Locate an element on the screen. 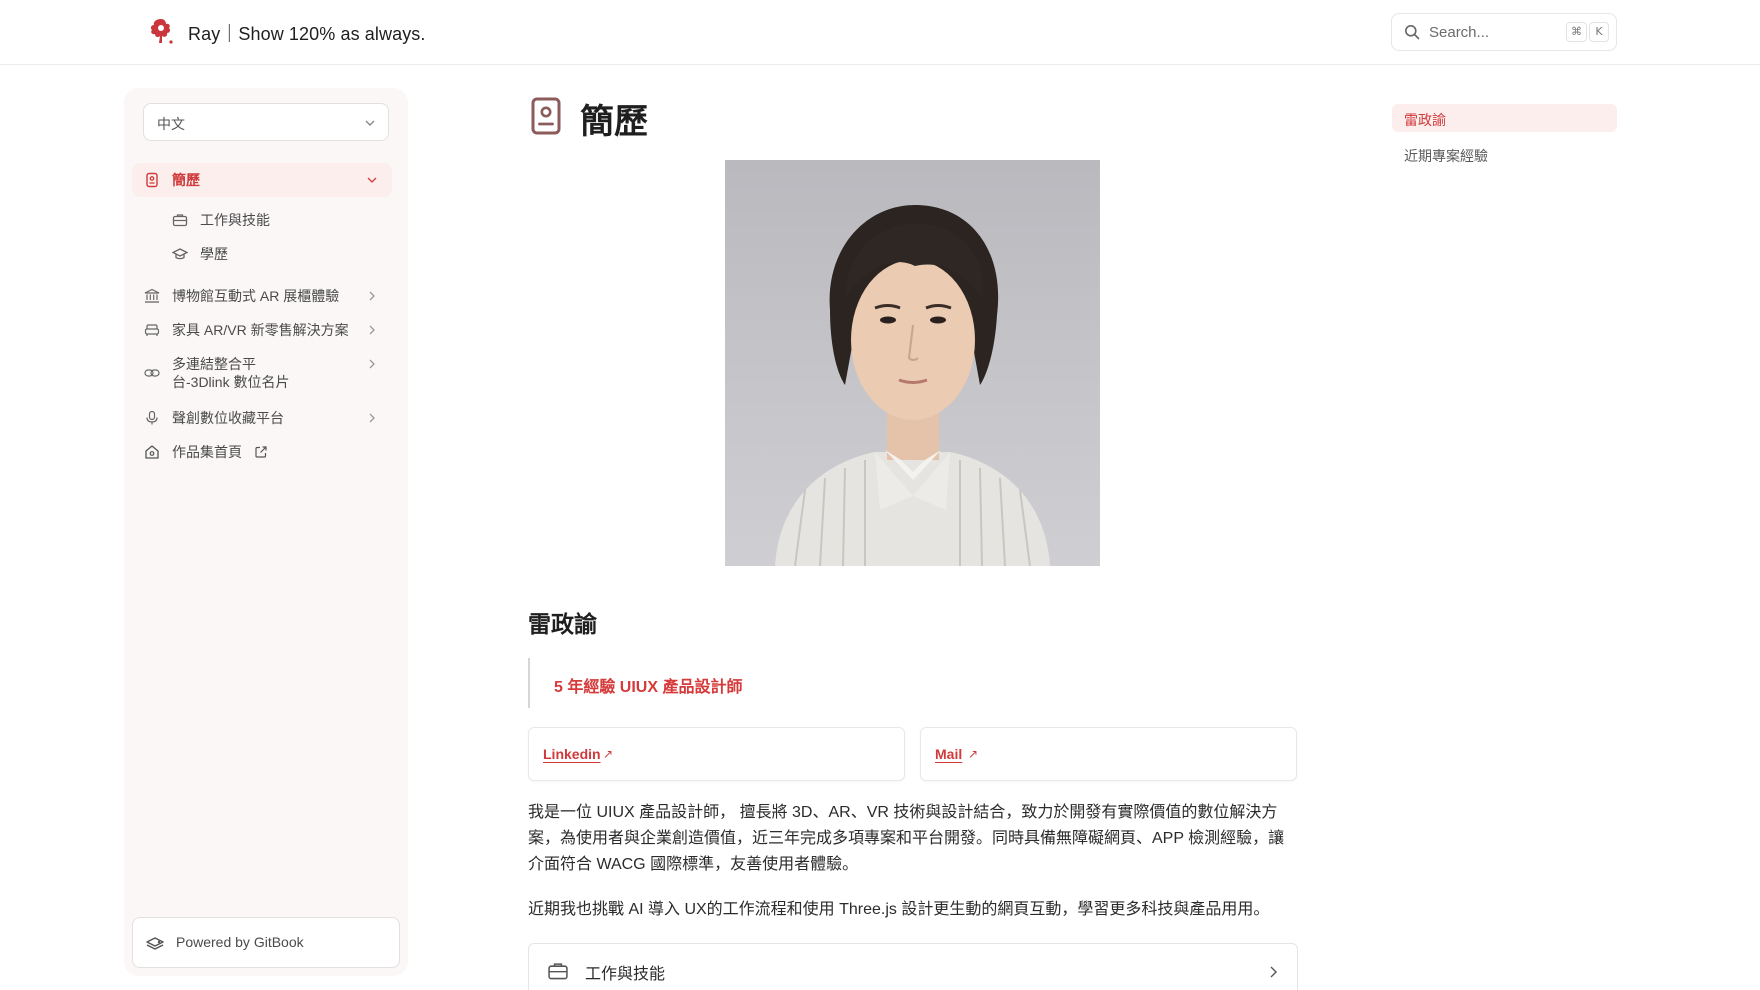 This screenshot has height=990, width=1760. sidebar-item-label: 簡歷 is located at coordinates (186, 180).